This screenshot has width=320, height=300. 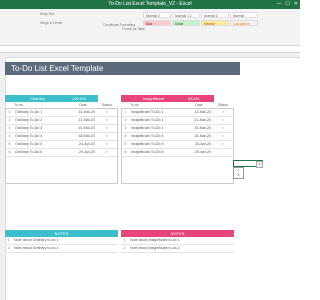 I want to click on todo-cell: Ordinary To-Do 3, so click(x=42, y=128).